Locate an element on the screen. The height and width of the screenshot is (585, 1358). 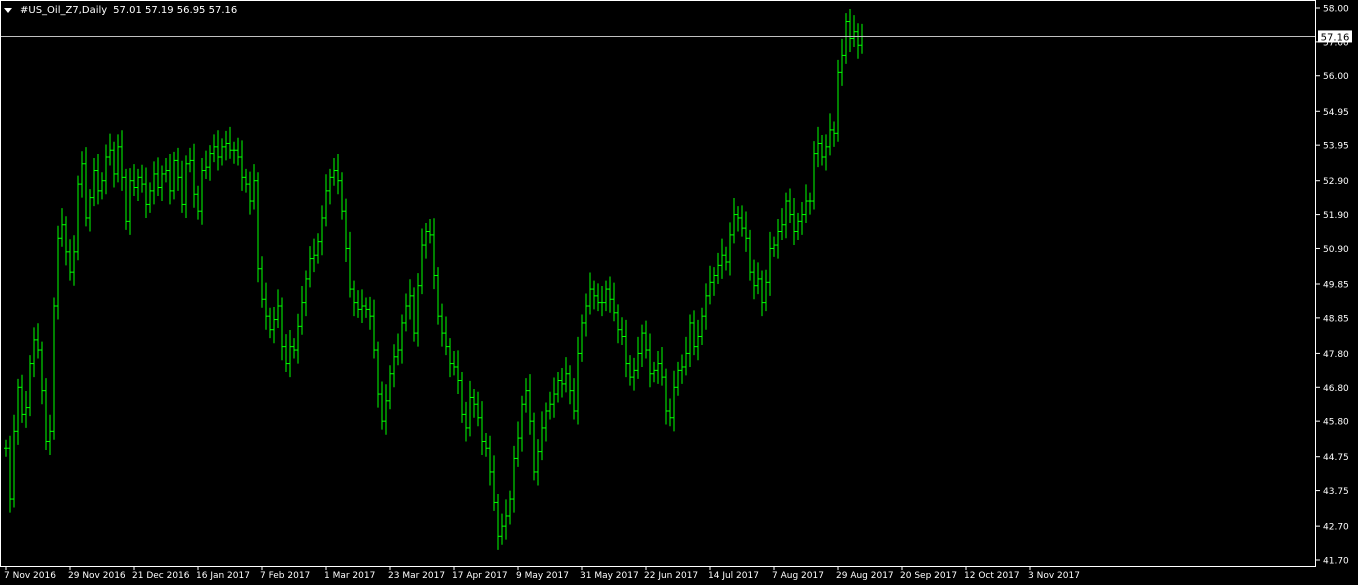
x-tick-label: 7 Feb 2017 is located at coordinates (285, 576).